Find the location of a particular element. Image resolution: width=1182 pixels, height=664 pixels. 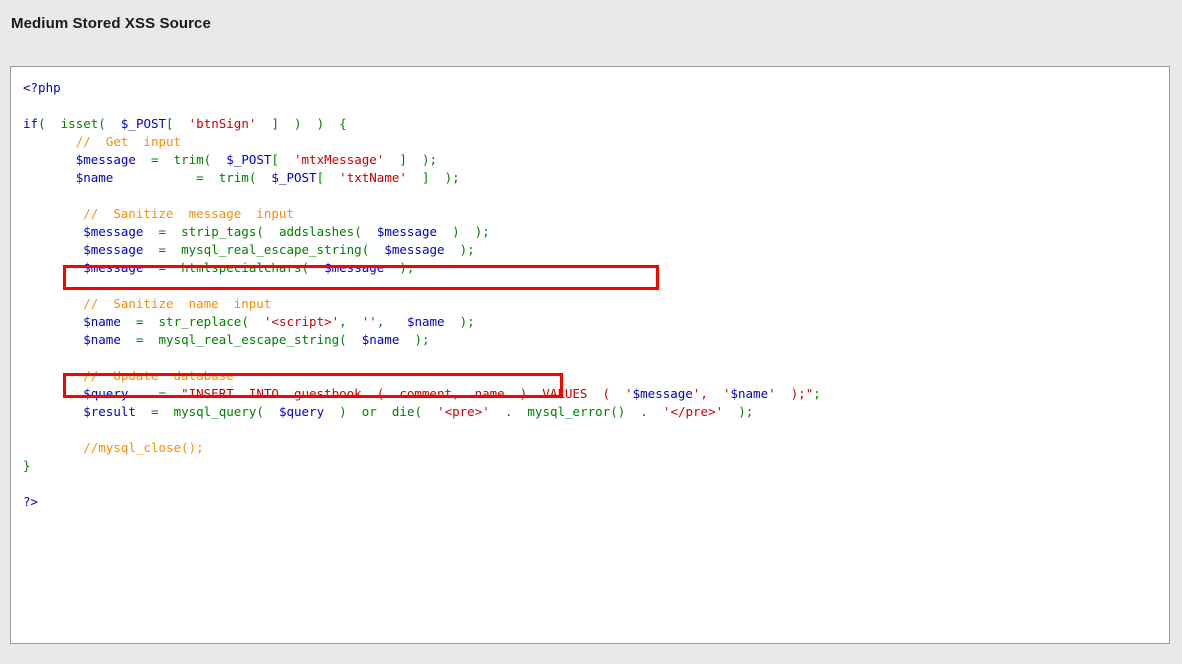

code-comment-sanitize-name: // Sanitize name input is located at coordinates (177, 303).